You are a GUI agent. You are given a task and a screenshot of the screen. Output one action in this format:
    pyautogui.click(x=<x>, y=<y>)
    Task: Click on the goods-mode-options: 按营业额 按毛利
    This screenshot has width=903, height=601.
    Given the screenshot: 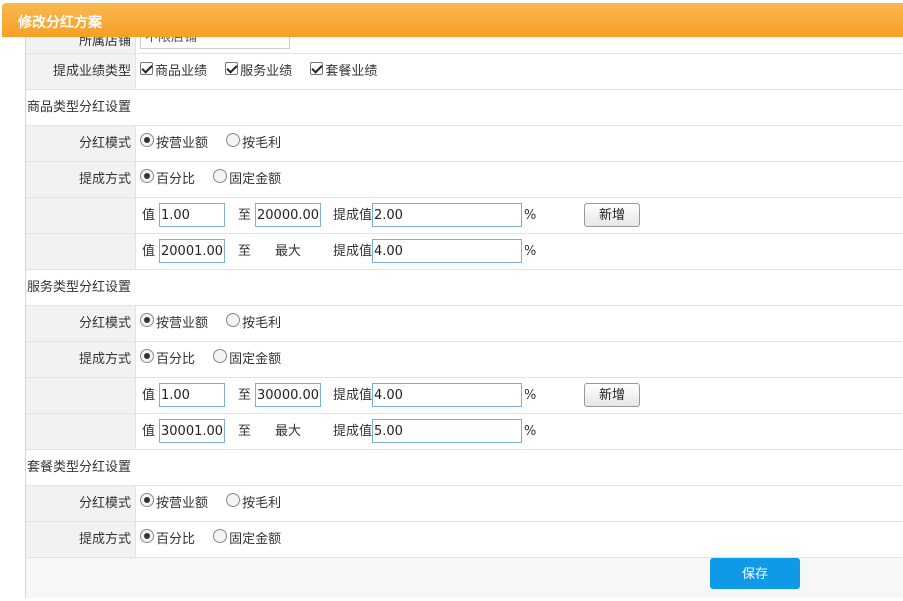 What is the action you would take?
    pyautogui.click(x=217, y=143)
    